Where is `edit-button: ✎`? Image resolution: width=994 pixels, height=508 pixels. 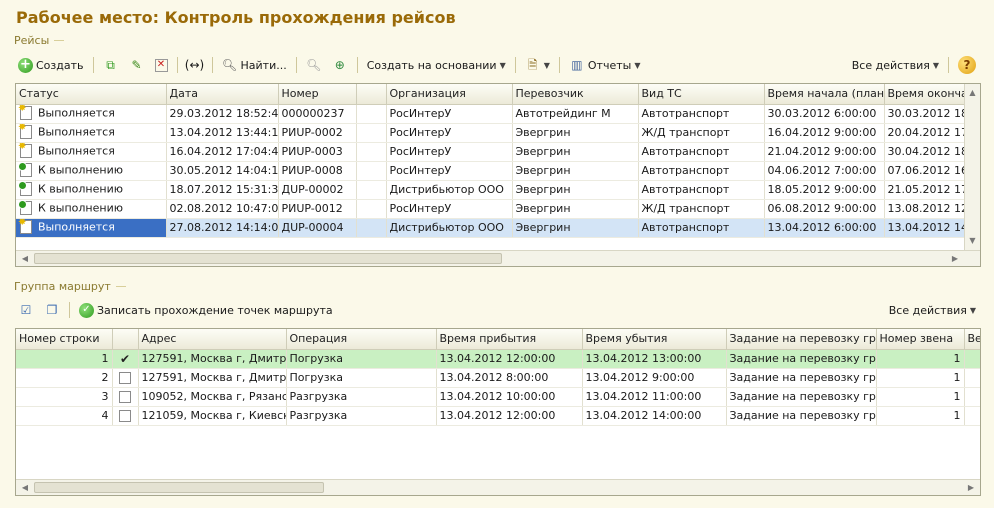 edit-button: ✎ is located at coordinates (137, 65).